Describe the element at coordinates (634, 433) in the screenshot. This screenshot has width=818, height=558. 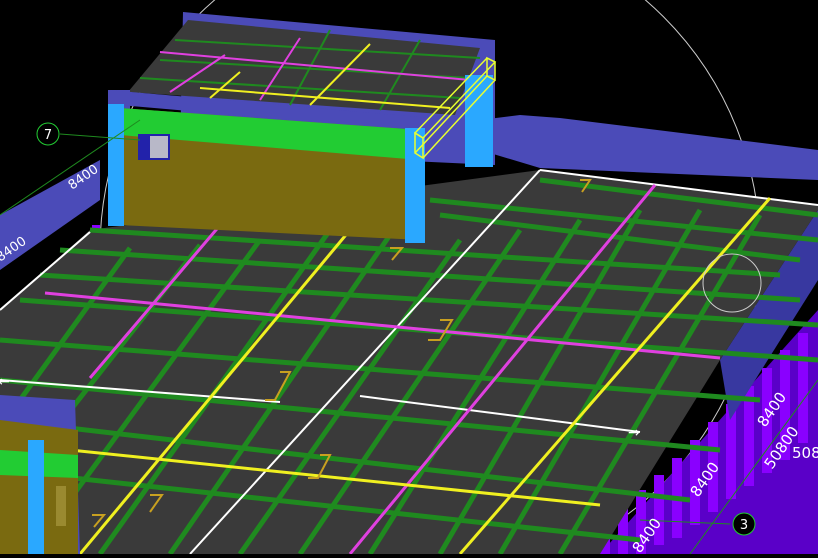
I see `arrow-right-icon: →` at that location.